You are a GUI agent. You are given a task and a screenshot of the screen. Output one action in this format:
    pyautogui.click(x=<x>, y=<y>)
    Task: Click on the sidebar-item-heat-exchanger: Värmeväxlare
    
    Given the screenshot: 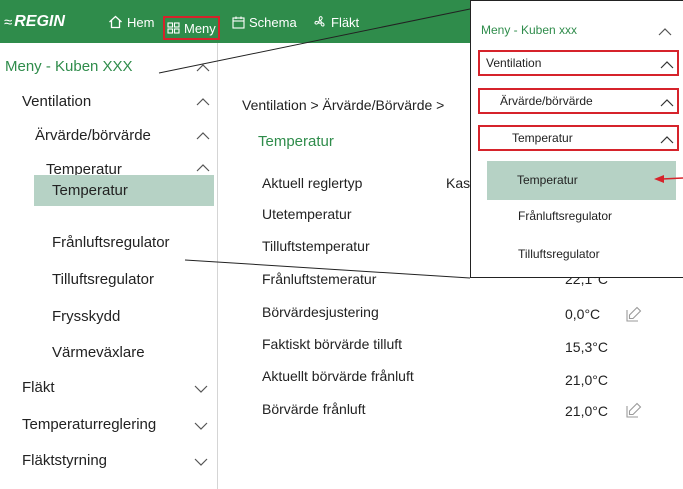 What is the action you would take?
    pyautogui.click(x=108, y=353)
    